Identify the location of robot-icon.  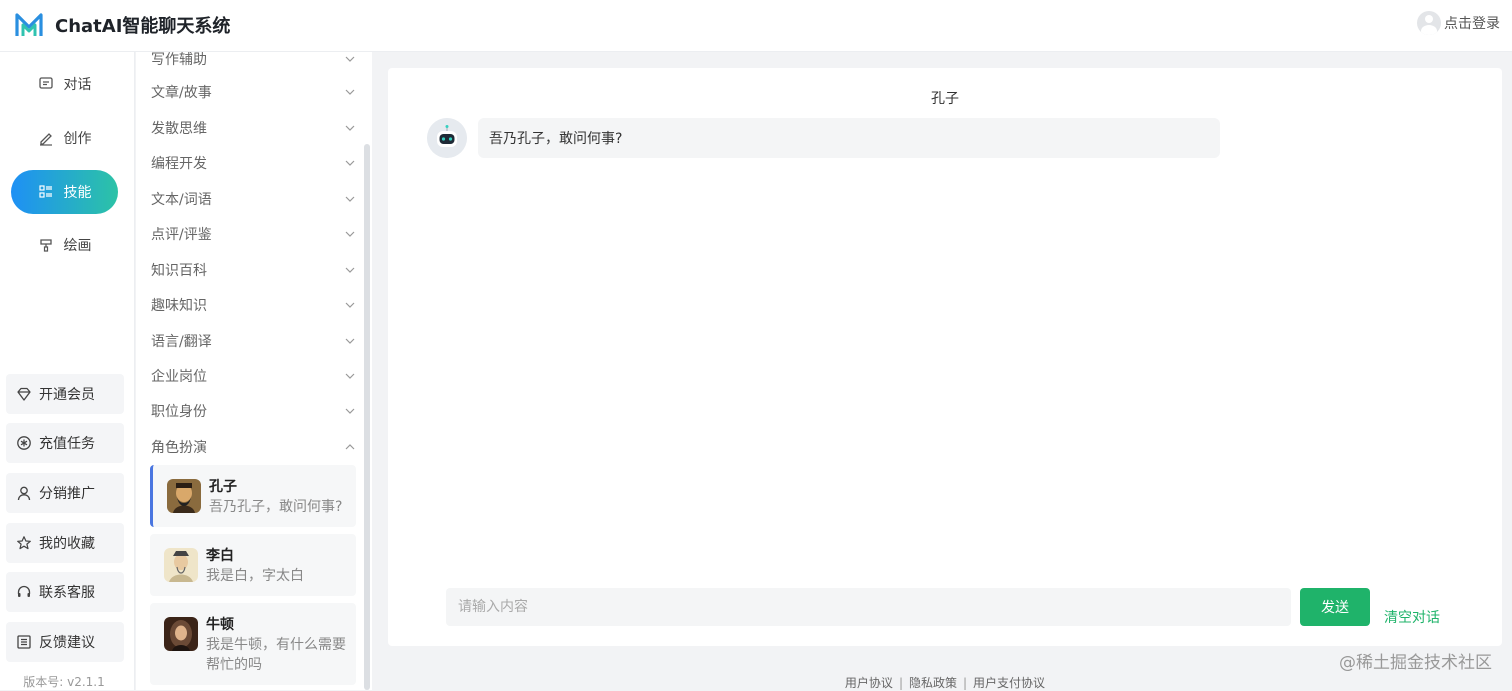
(447, 138).